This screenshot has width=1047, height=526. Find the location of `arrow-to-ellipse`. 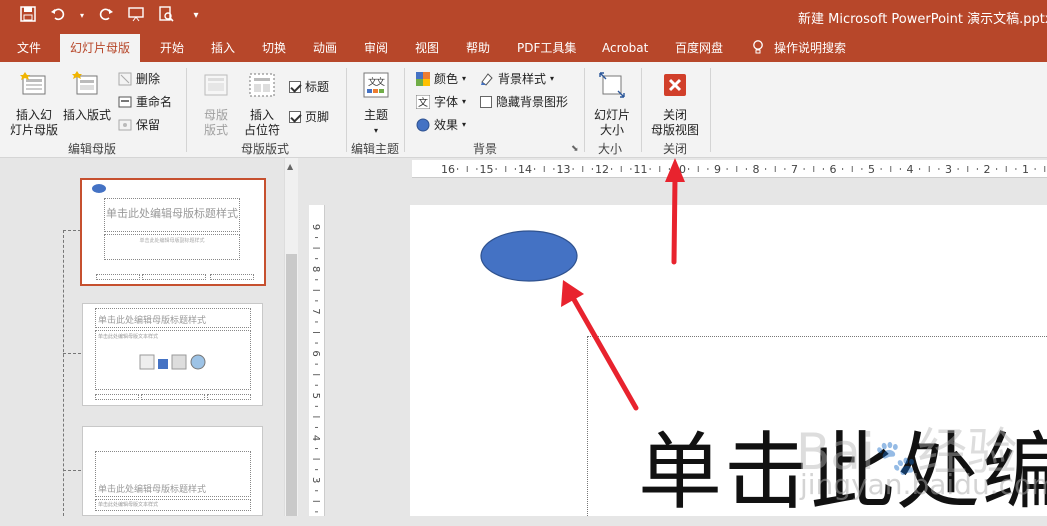

arrow-to-ellipse is located at coordinates (600, 345).